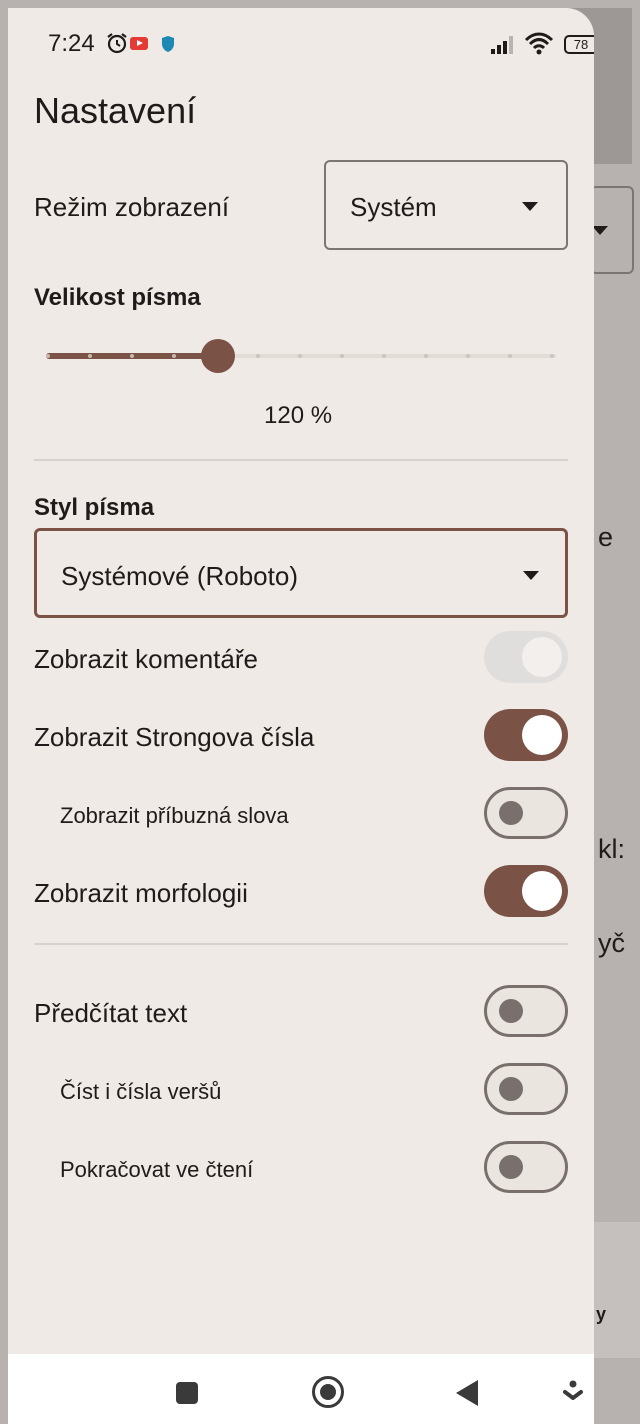 The image size is (640, 1424). I want to click on morphology-switch, so click(526, 891).